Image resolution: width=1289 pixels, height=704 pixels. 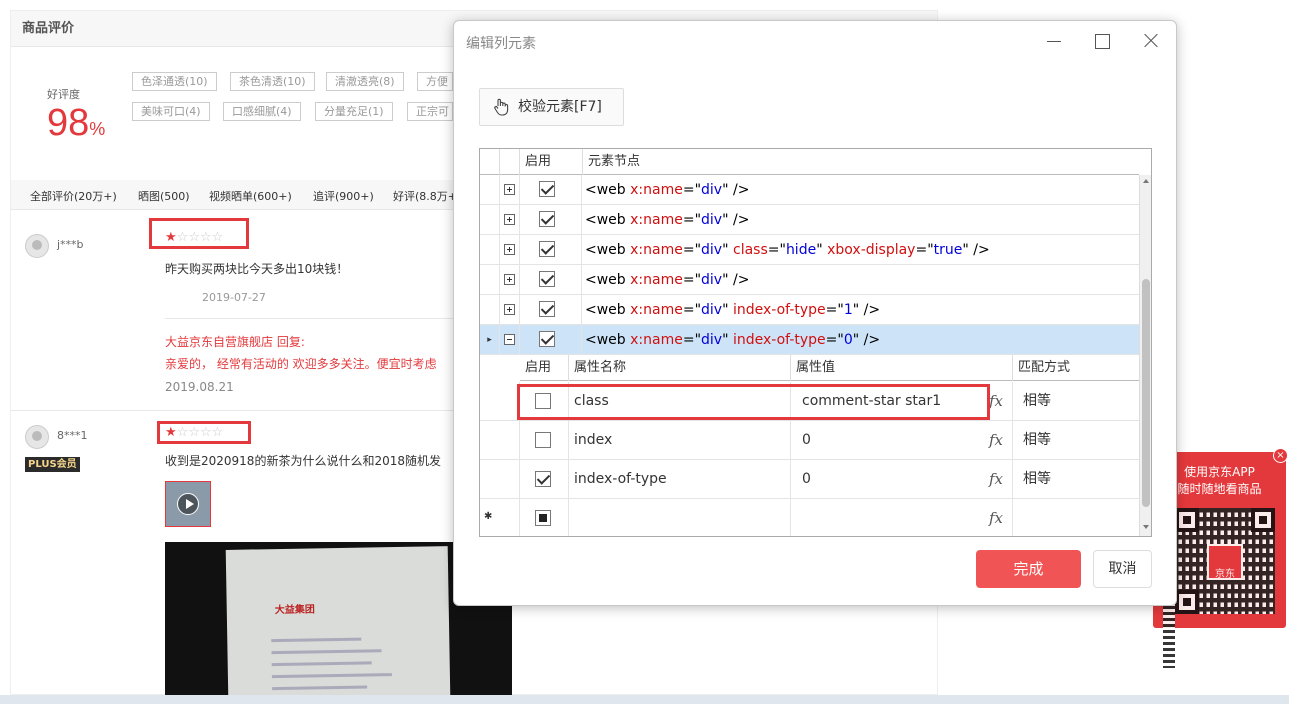 I want to click on filter-followup: 追评(900+), so click(x=343, y=196).